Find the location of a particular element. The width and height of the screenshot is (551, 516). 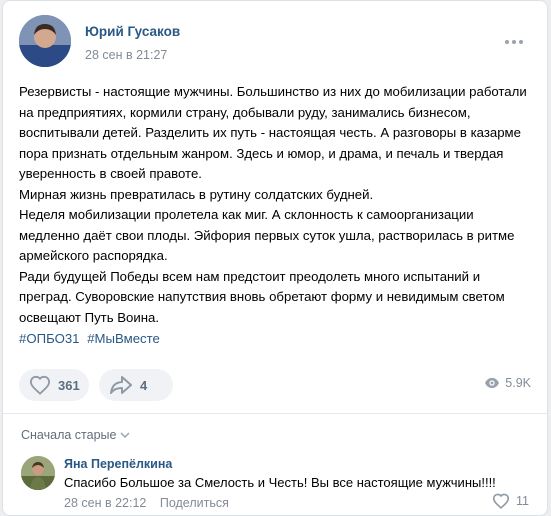

comment-meta: 28 сен в 22:12 Поделиться is located at coordinates (146, 503).